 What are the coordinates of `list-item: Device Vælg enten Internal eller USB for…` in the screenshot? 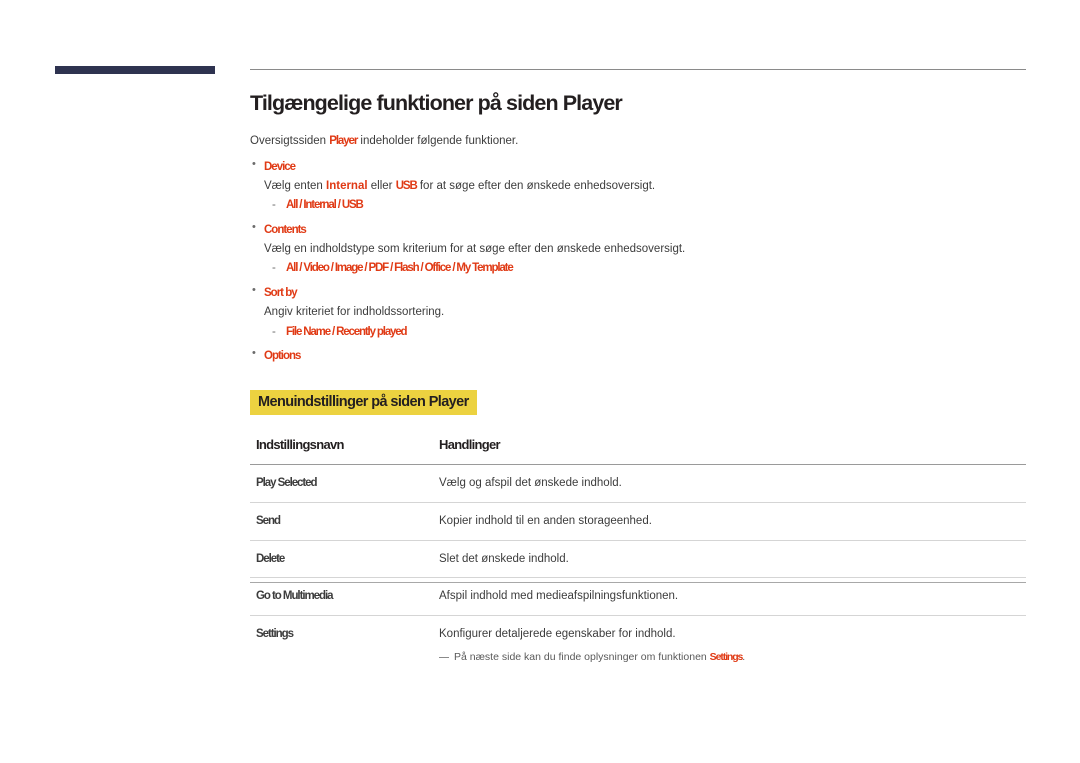 It's located at (638, 186).